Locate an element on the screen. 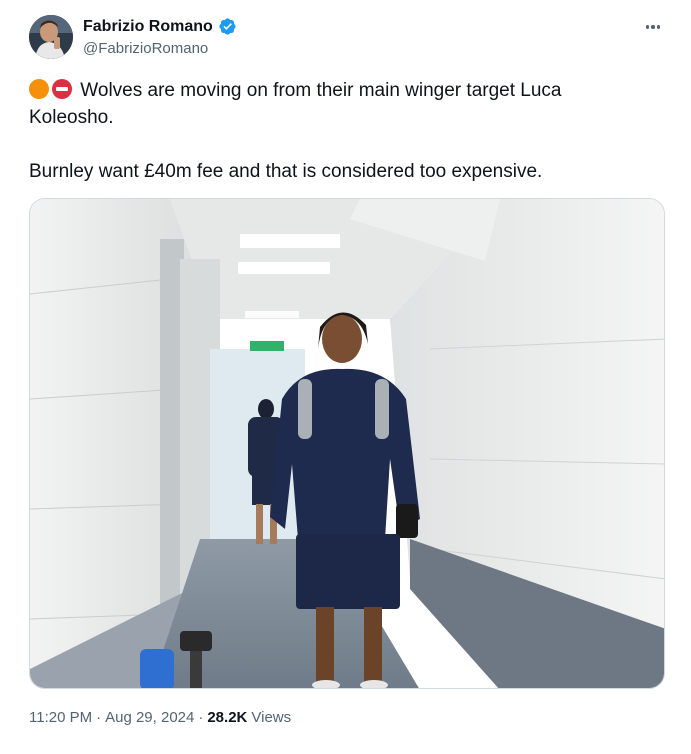 This screenshot has width=691, height=754. more-options-button is located at coordinates (653, 27).